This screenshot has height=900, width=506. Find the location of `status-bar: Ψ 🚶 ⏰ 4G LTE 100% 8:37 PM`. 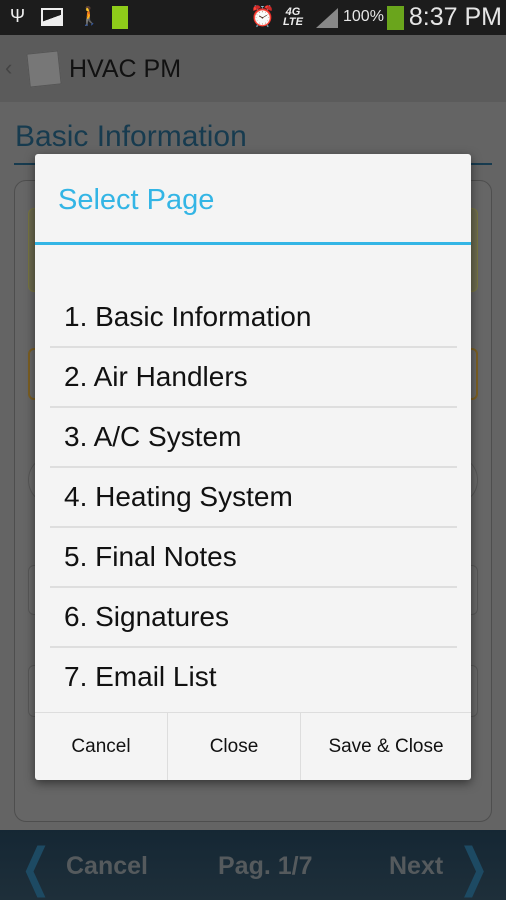

status-bar: Ψ 🚶 ⏰ 4G LTE 100% 8:37 PM is located at coordinates (253, 17).